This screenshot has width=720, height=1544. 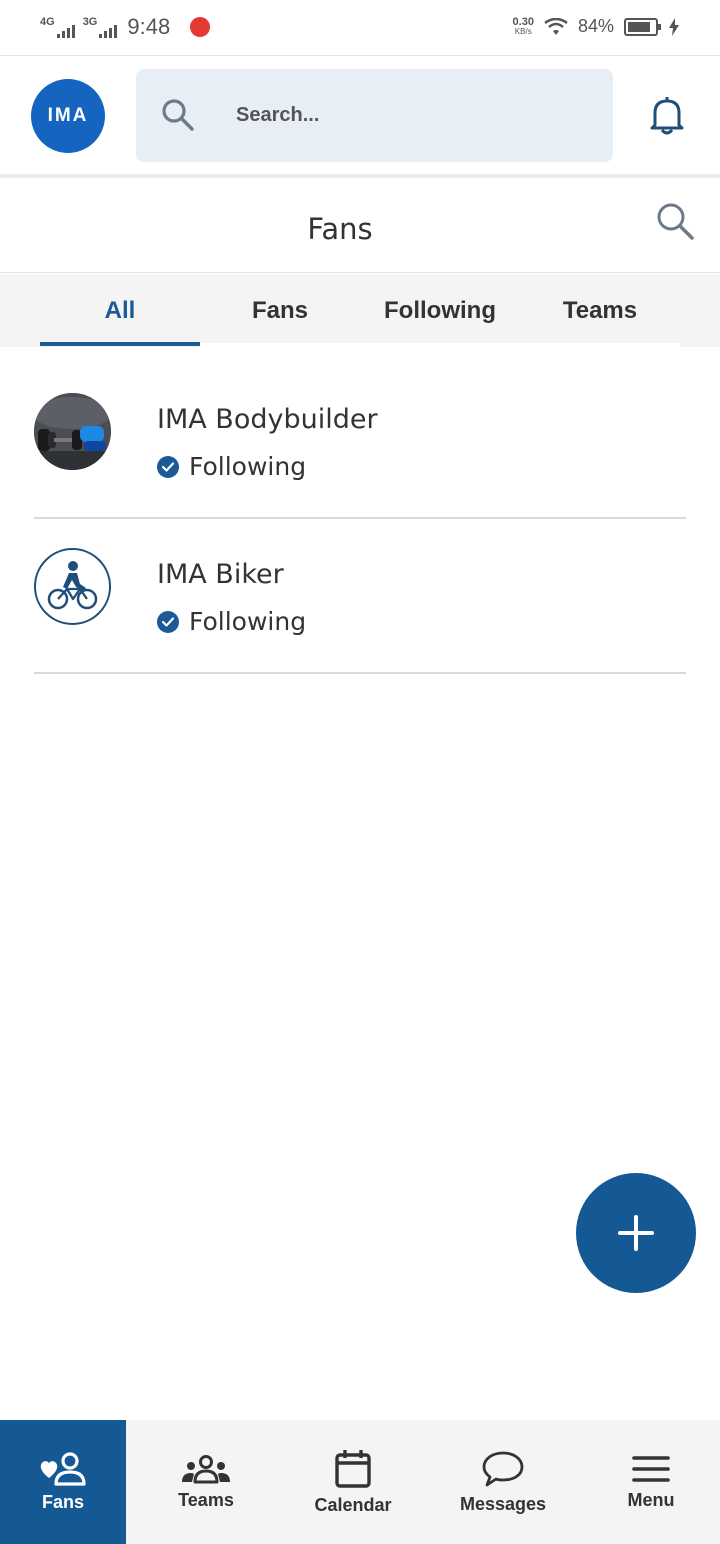 I want to click on menu-icon, so click(x=651, y=1468).